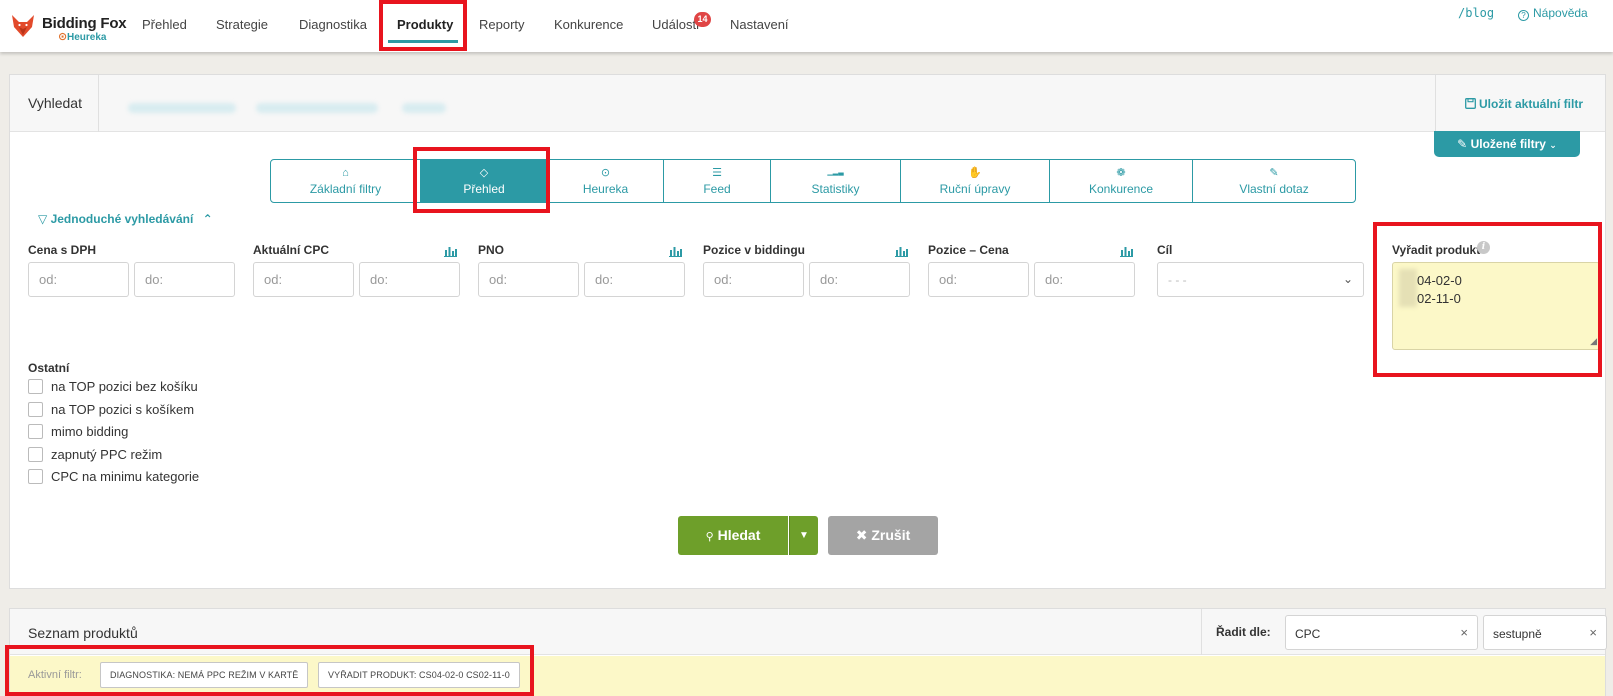 This screenshot has height=696, width=1613. What do you see at coordinates (55, 675) in the screenshot?
I see `active-filter-label: Aktivní filtr:` at bounding box center [55, 675].